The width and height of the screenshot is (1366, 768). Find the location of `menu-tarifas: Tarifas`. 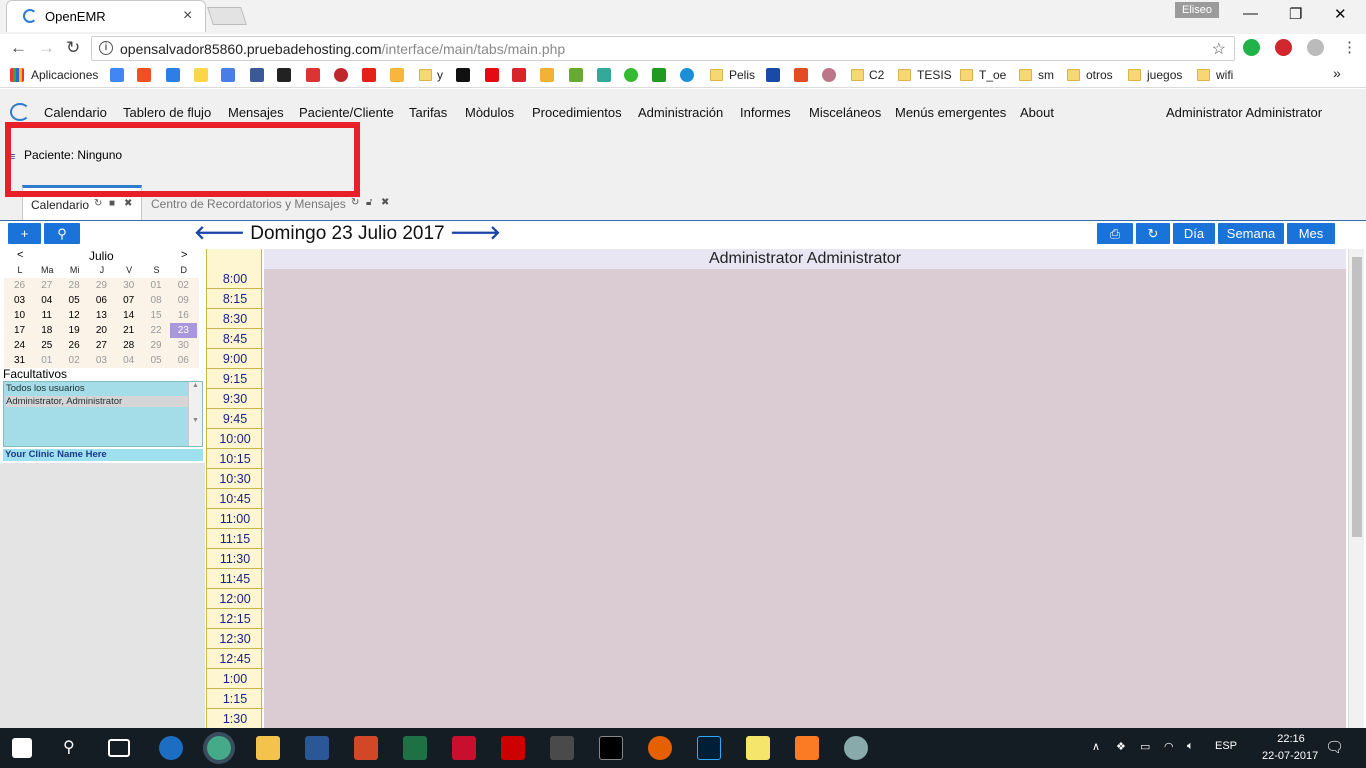

menu-tarifas: Tarifas is located at coordinates (428, 112).